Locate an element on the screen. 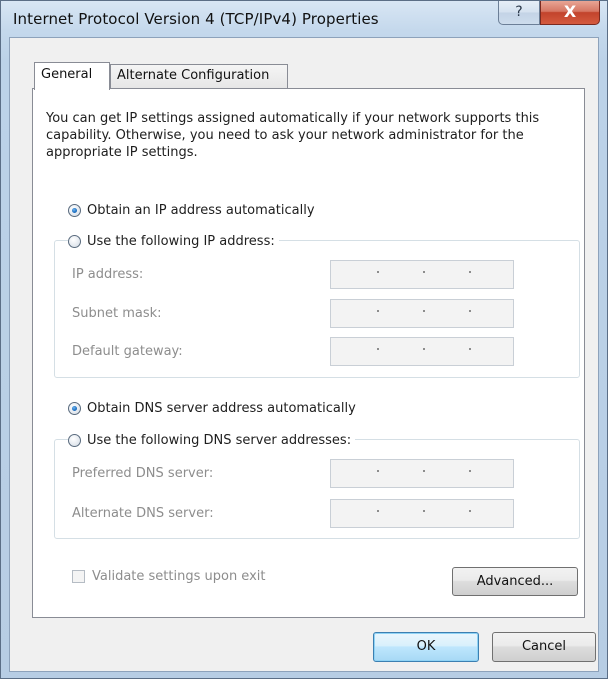 The width and height of the screenshot is (608, 679). checkbox-box is located at coordinates (78, 576).